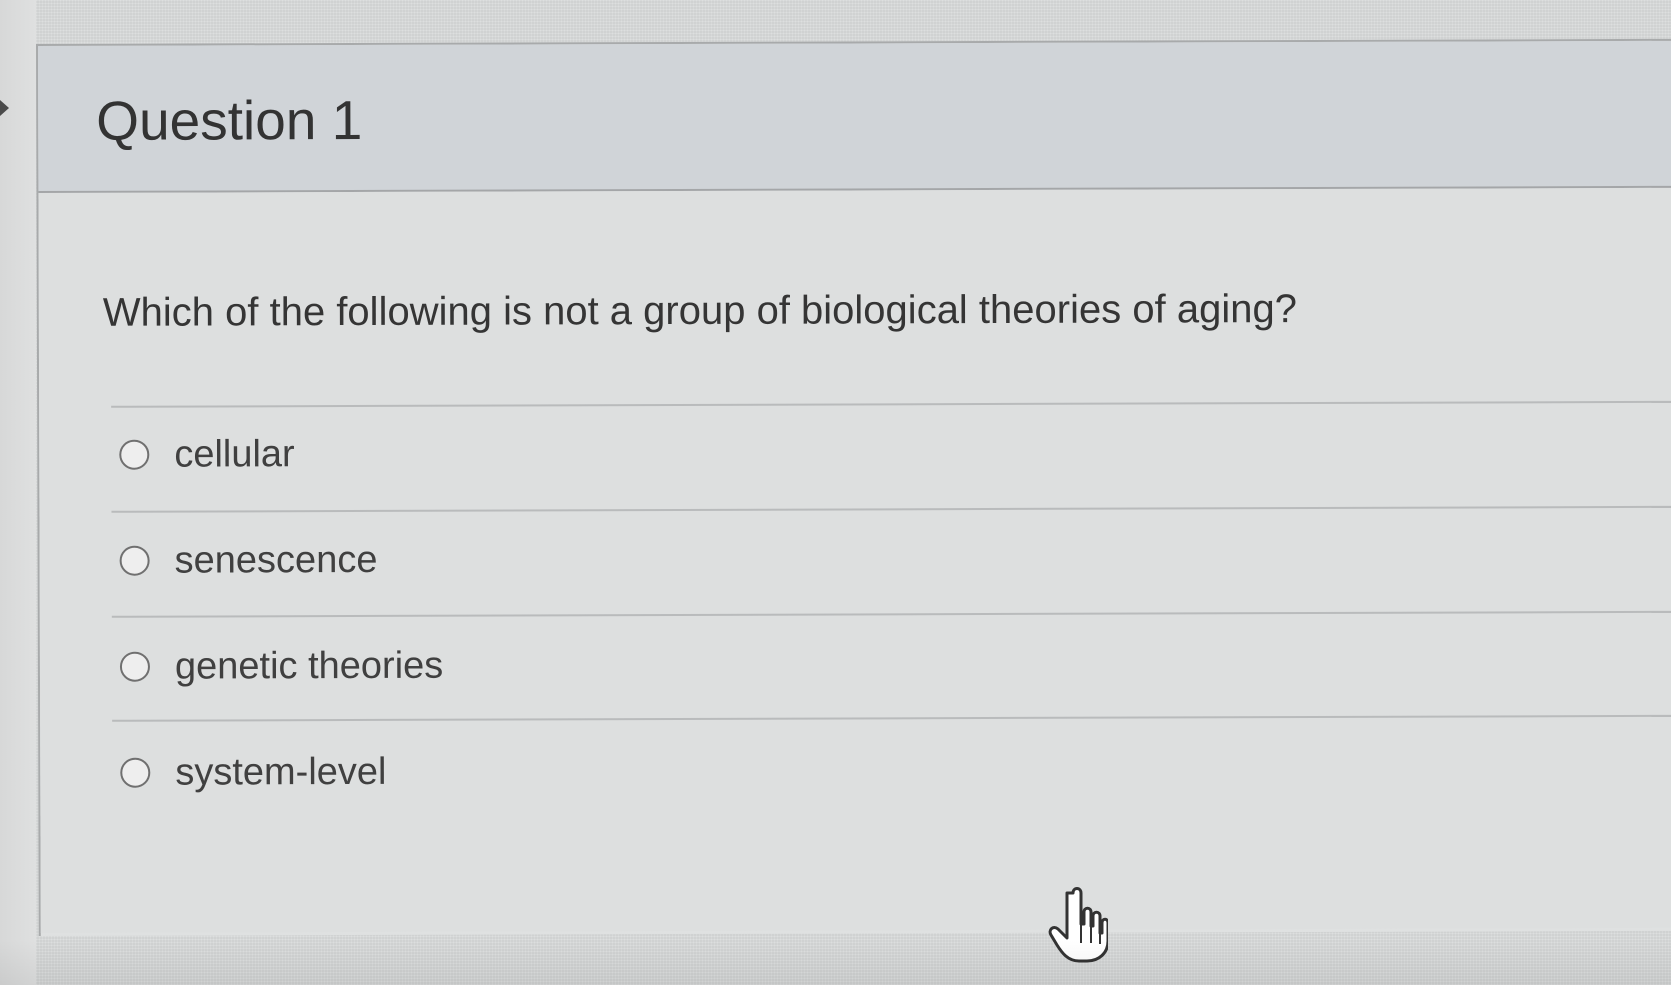 The image size is (1671, 985). What do you see at coordinates (135, 772) in the screenshot?
I see `radio-button-system-level` at bounding box center [135, 772].